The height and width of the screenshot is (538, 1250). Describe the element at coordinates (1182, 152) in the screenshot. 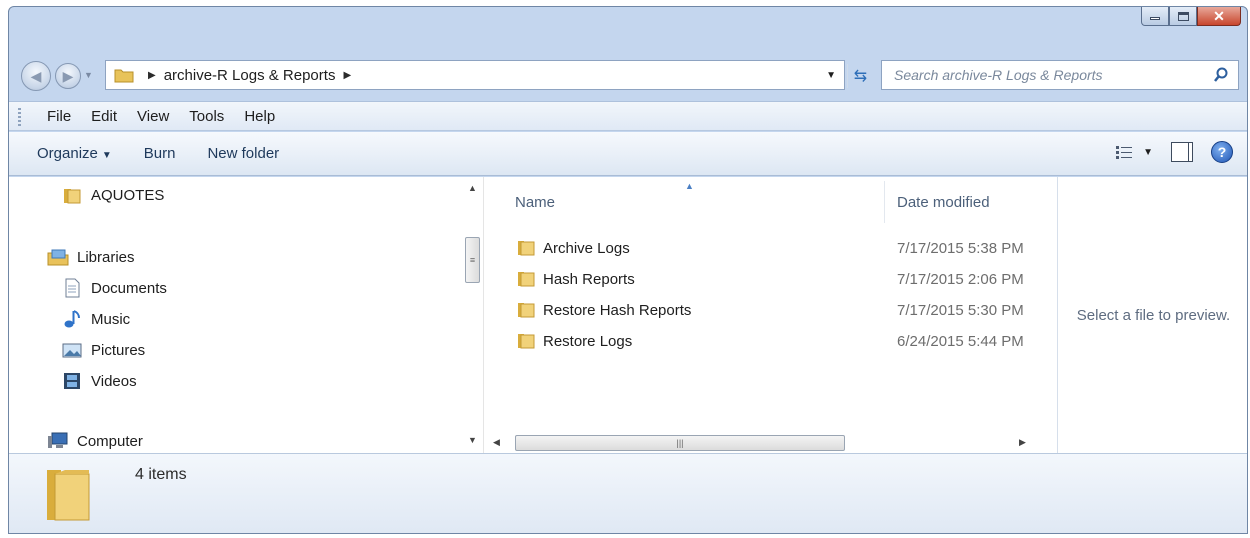

I see `preview-pane-toggle` at that location.